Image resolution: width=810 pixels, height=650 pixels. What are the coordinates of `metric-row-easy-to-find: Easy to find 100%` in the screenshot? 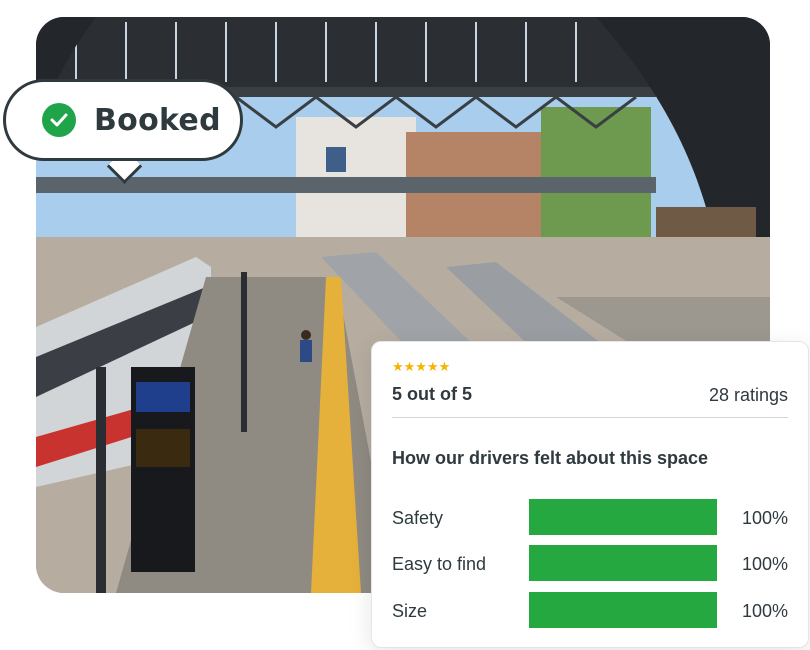 It's located at (590, 564).